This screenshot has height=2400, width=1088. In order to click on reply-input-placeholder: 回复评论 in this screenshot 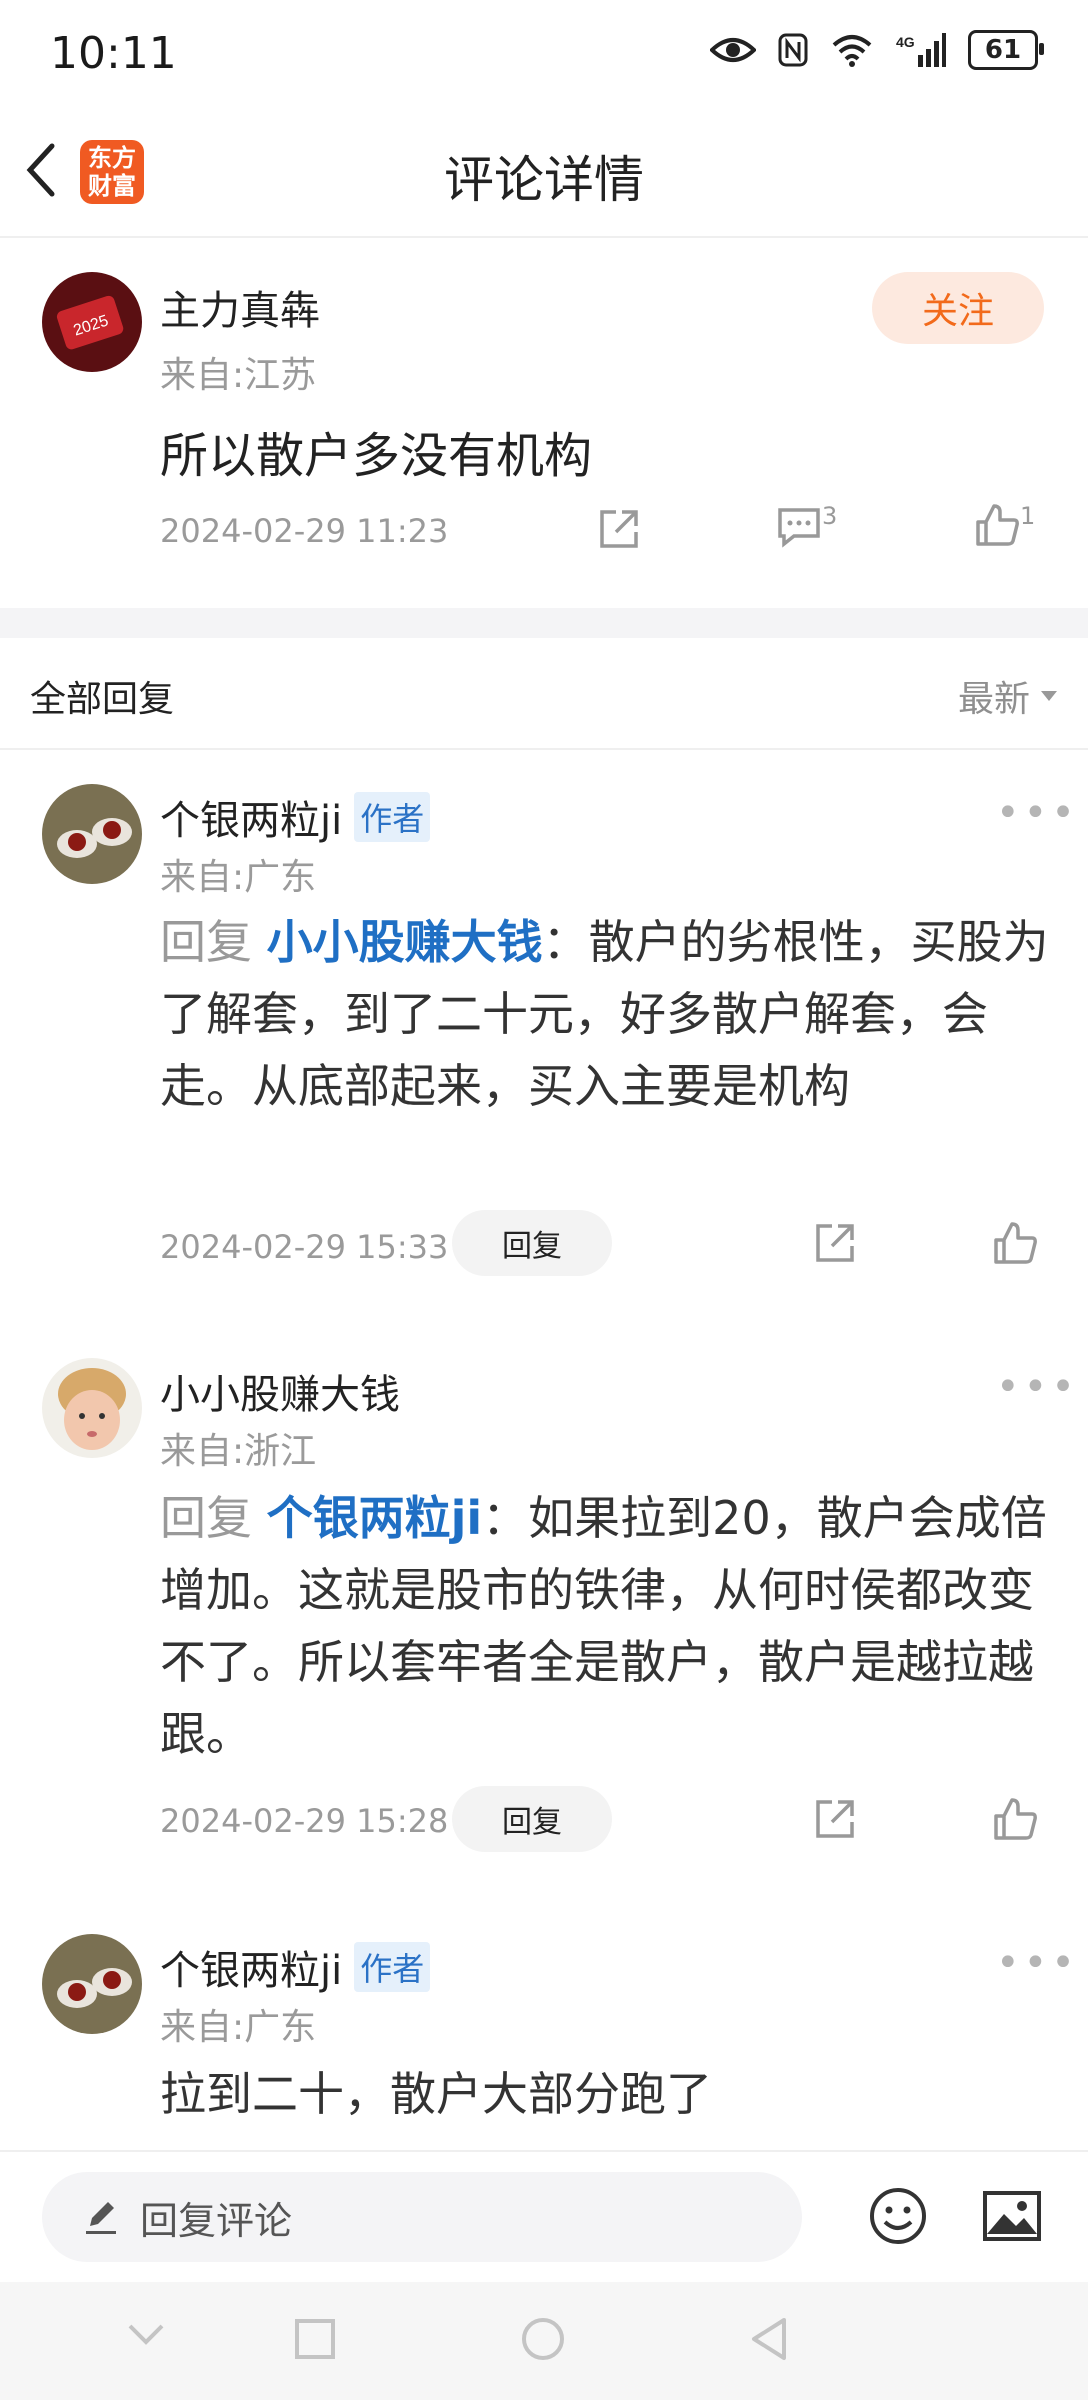, I will do `click(216, 2220)`.